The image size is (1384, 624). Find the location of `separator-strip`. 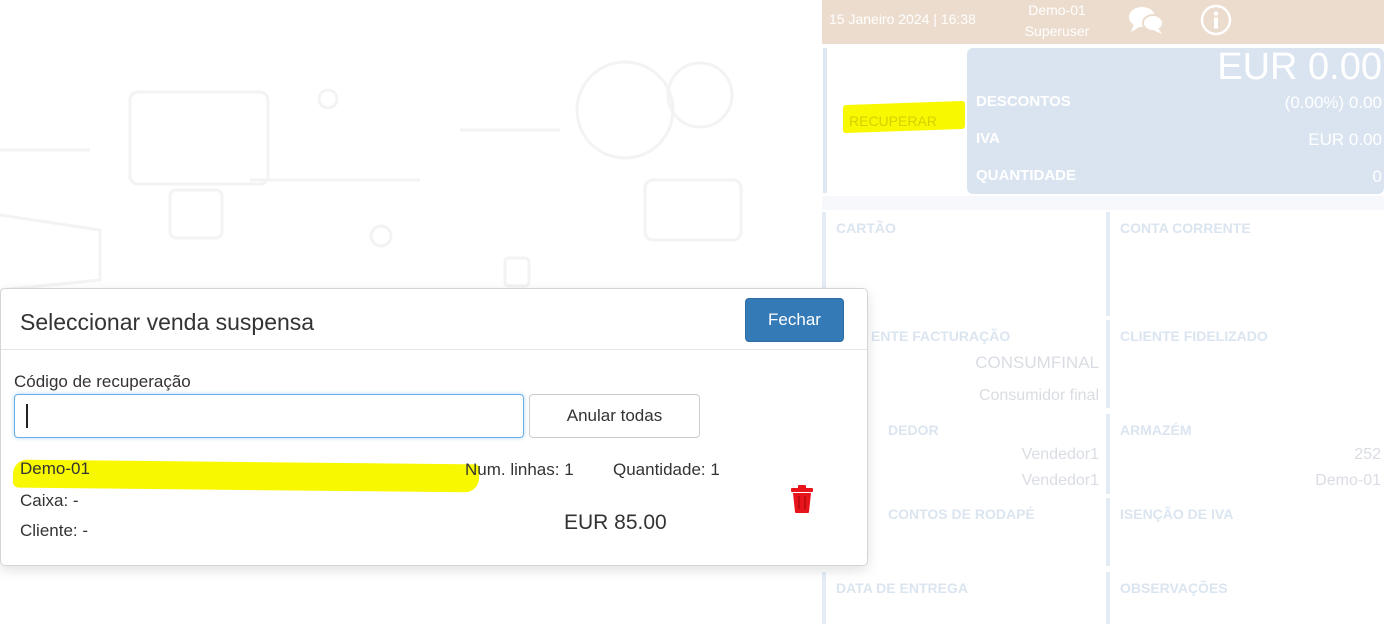

separator-strip is located at coordinates (1103, 203).